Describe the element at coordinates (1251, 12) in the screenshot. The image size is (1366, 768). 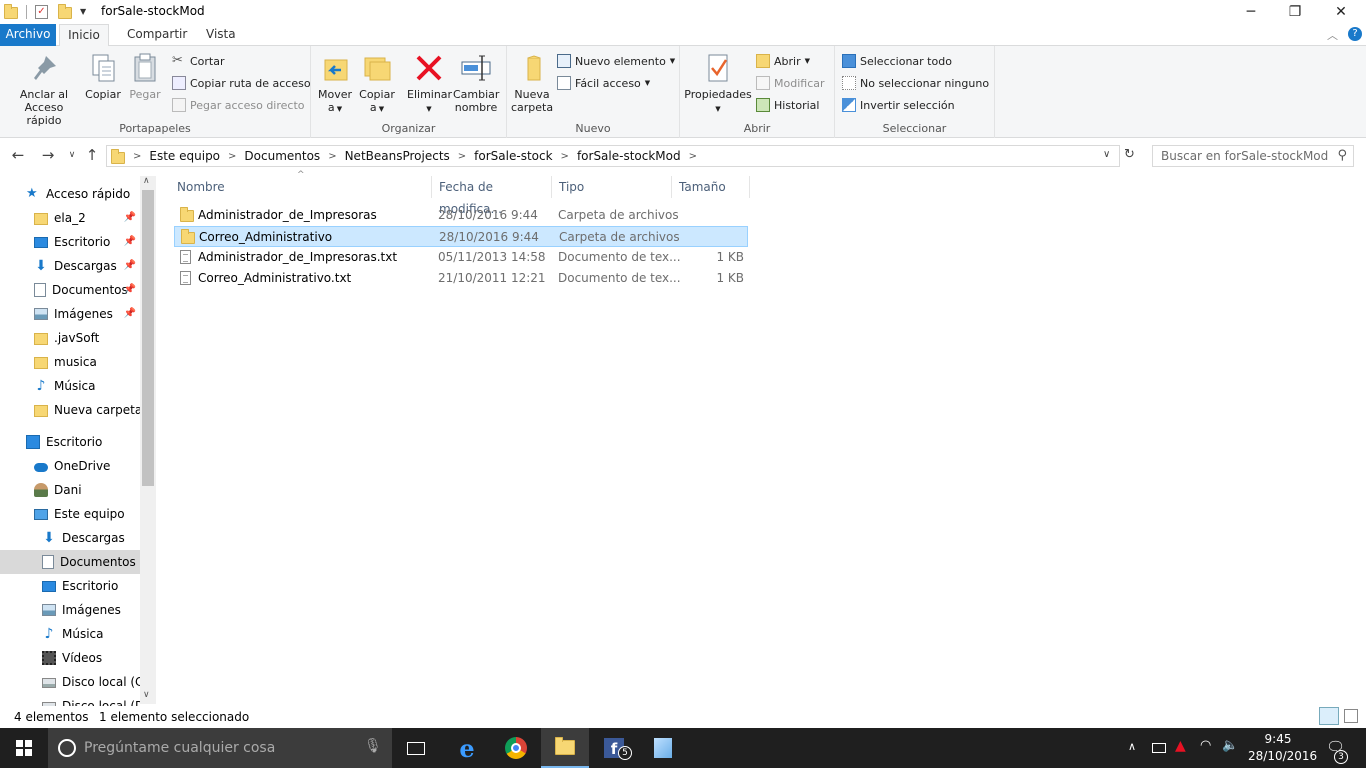
I see `minimize-button: ─` at that location.